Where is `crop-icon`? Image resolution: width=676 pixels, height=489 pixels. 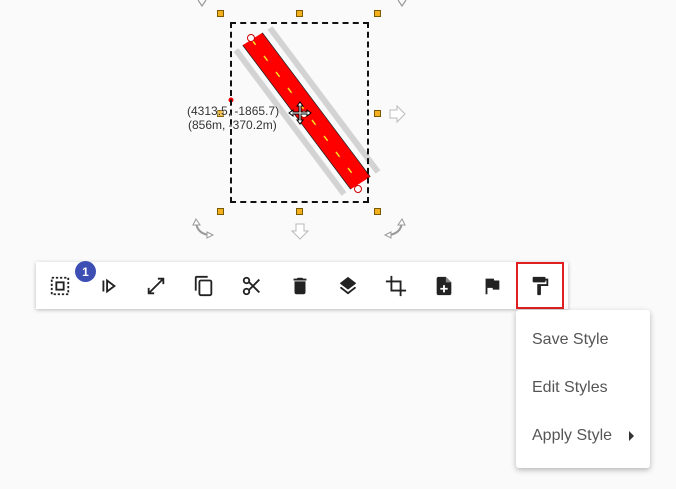 crop-icon is located at coordinates (396, 285).